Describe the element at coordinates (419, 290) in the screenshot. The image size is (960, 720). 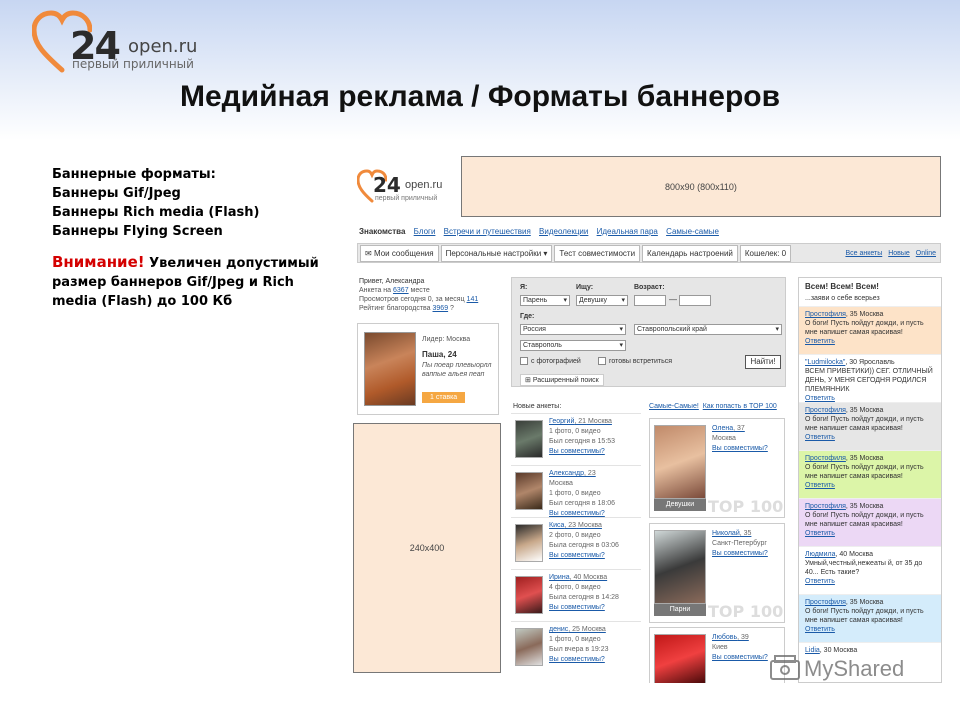
I see `rank-suffix: месте` at that location.